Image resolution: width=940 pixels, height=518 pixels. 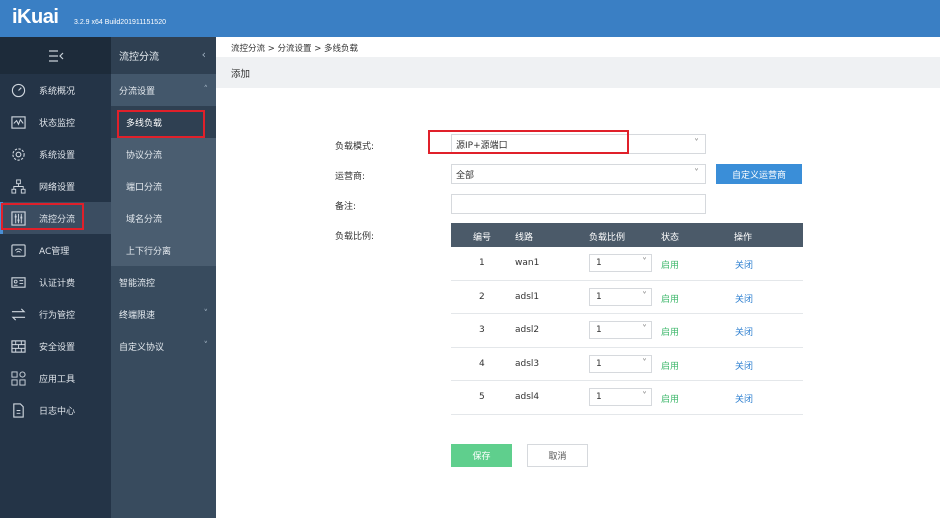 What do you see at coordinates (18, 314) in the screenshot?
I see `arrows-swap-icon` at bounding box center [18, 314].